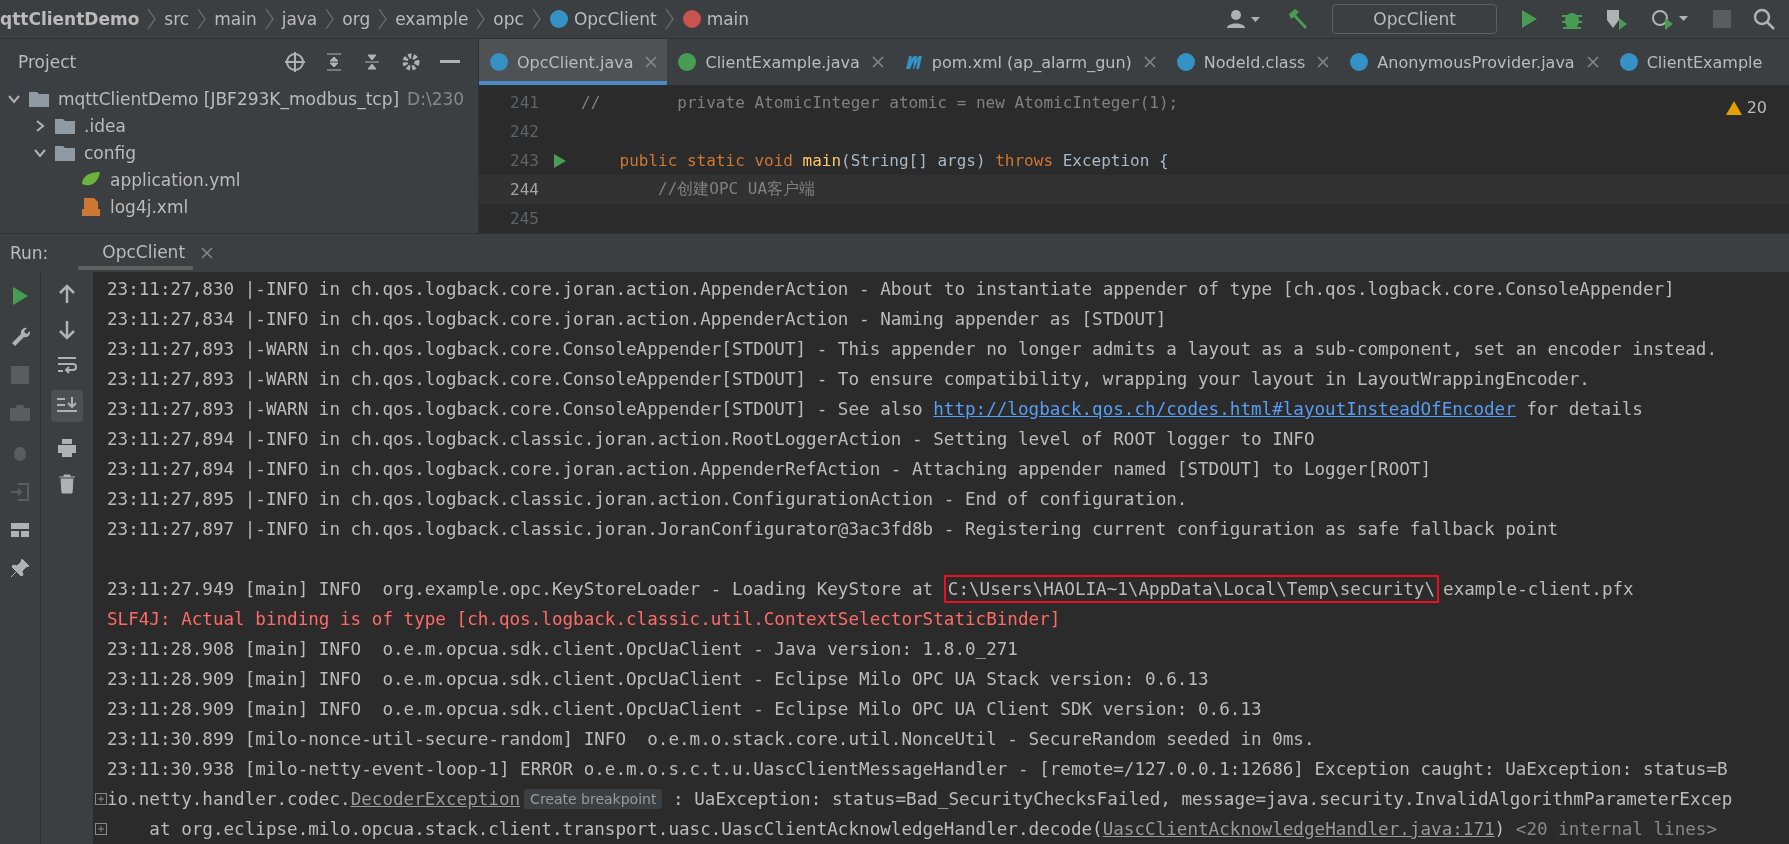  Describe the element at coordinates (450, 62) in the screenshot. I see `minimize-icon` at that location.